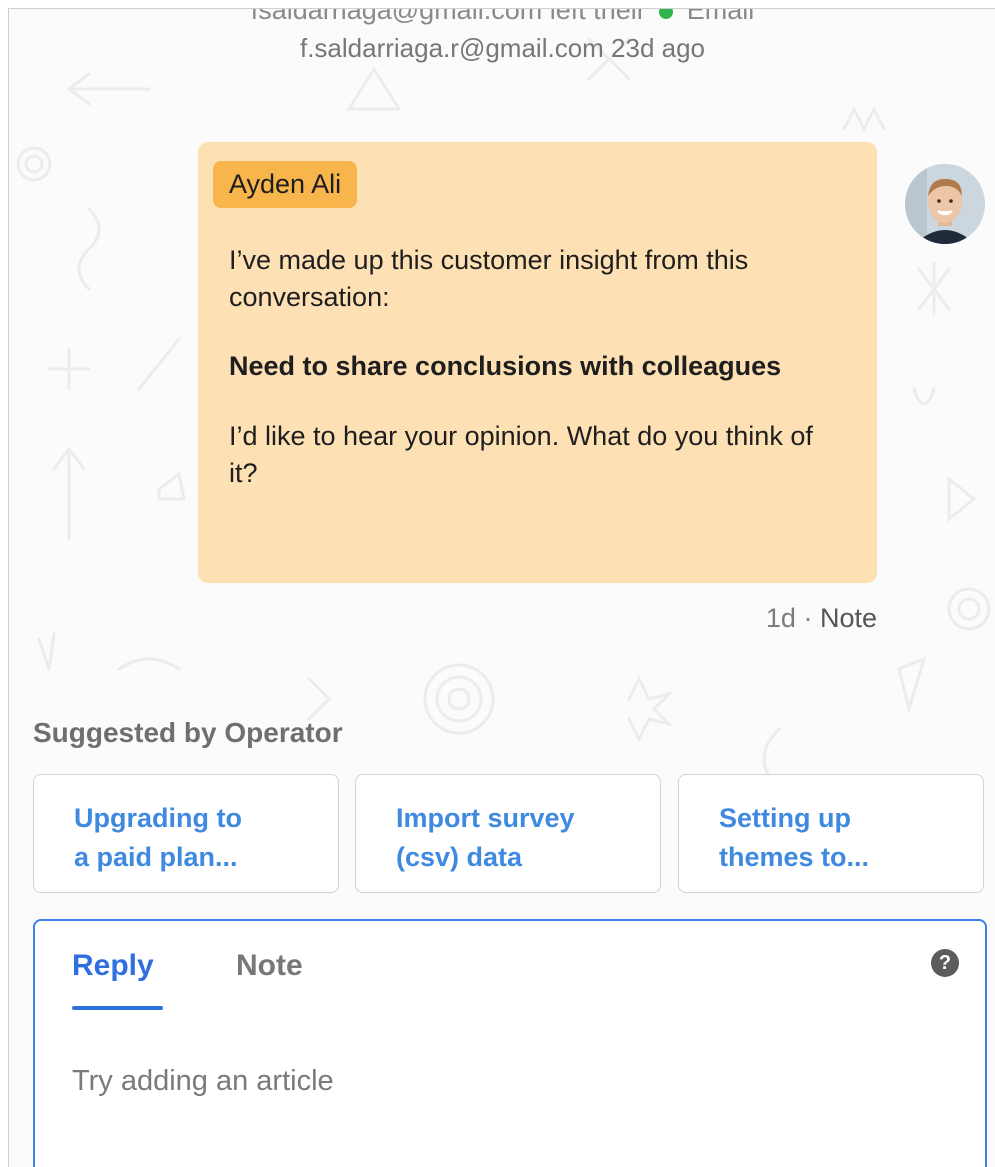 This screenshot has width=995, height=1167. What do you see at coordinates (502, 48) in the screenshot?
I see `previous-message-meta: f.saldarriaga.r@gmail.com 23d ago` at bounding box center [502, 48].